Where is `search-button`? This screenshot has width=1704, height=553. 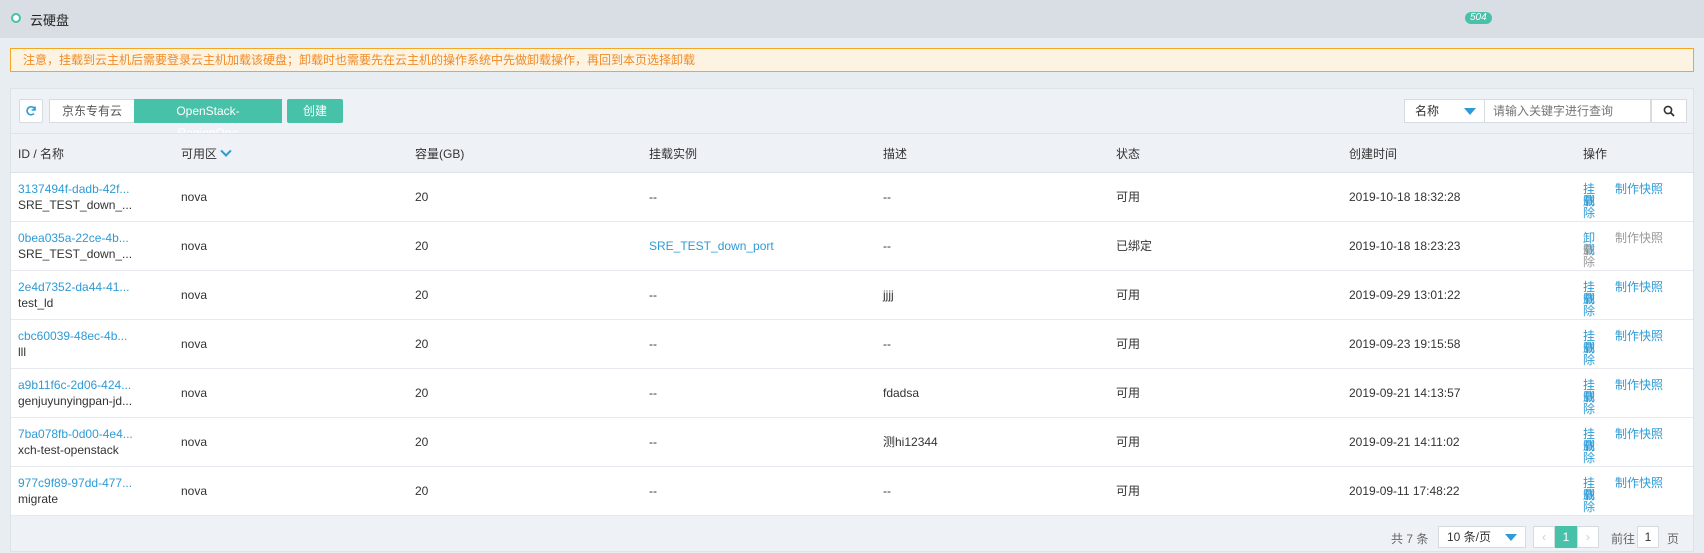
search-button is located at coordinates (1669, 111).